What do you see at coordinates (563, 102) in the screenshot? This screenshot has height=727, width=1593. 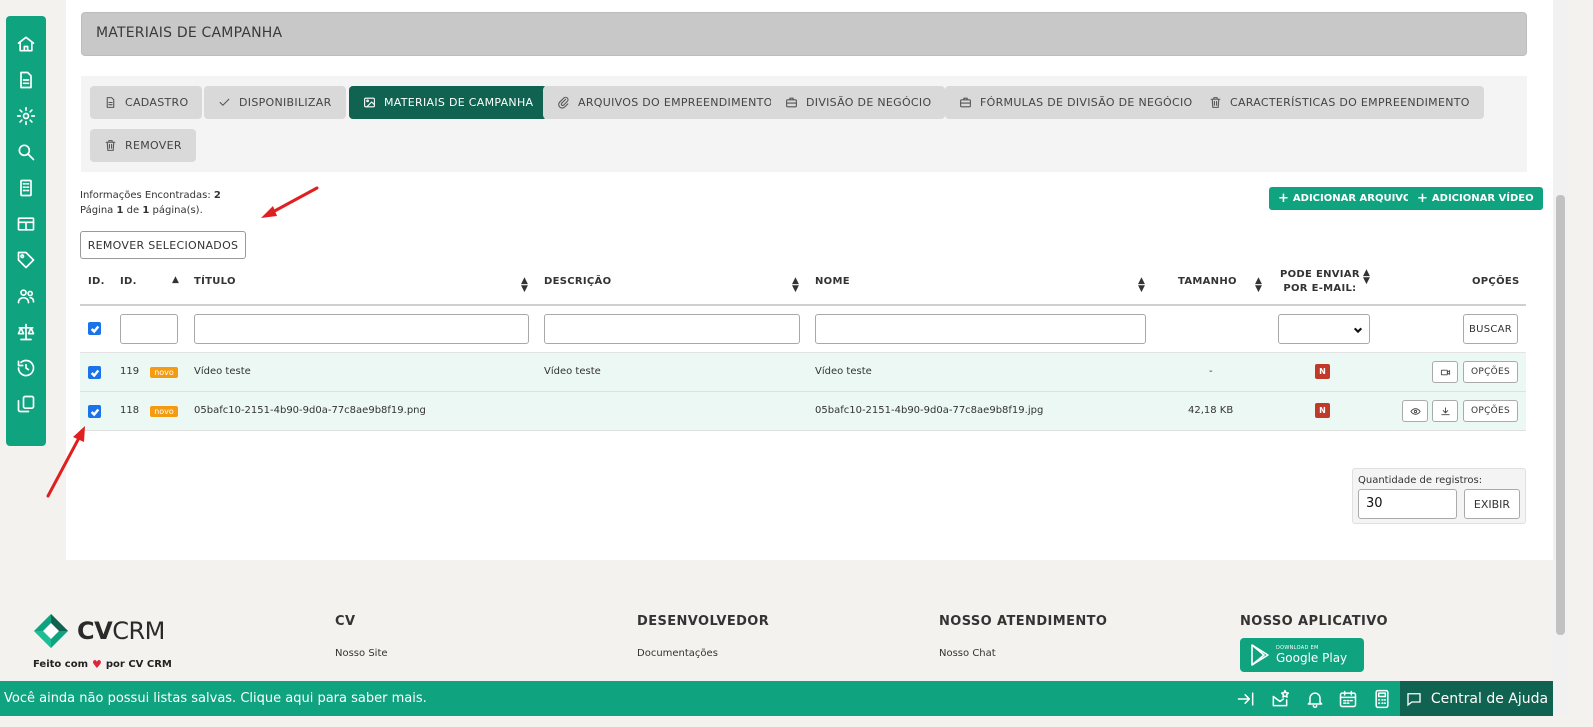 I see `paperclip-icon` at bounding box center [563, 102].